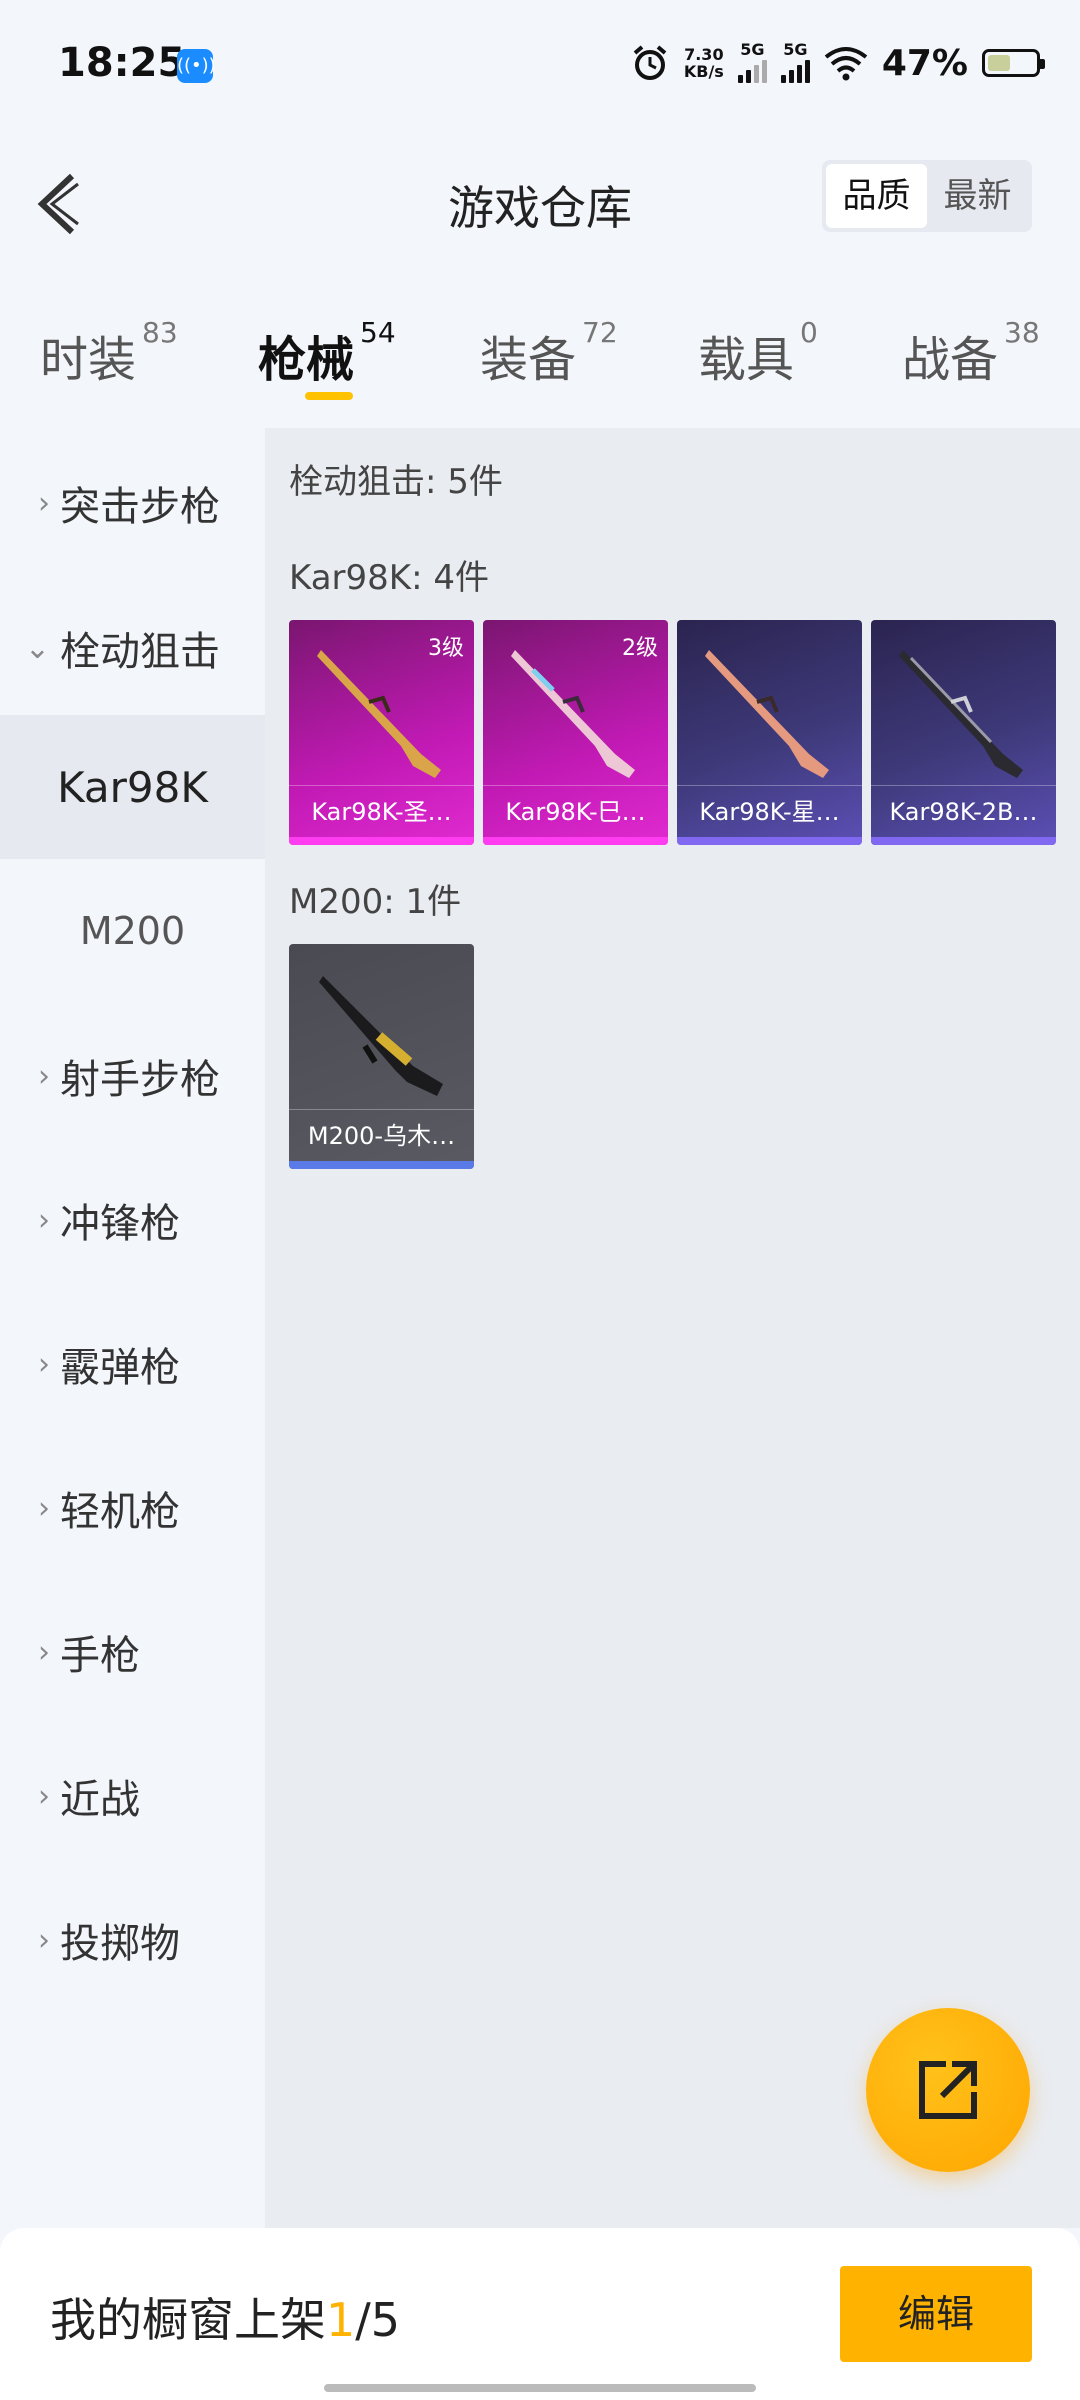 The height and width of the screenshot is (2400, 1080). What do you see at coordinates (140, 507) in the screenshot?
I see `sidebar-item-label: 突击步枪` at bounding box center [140, 507].